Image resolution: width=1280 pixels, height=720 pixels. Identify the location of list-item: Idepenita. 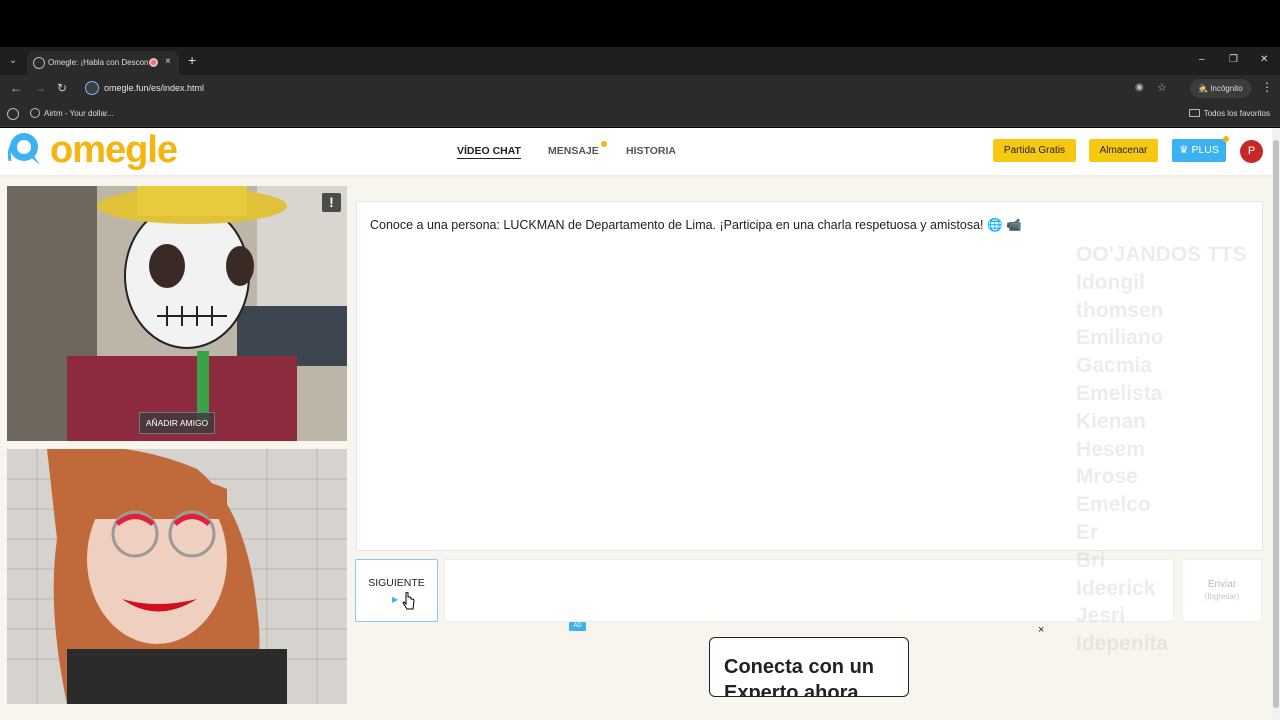
(1122, 644).